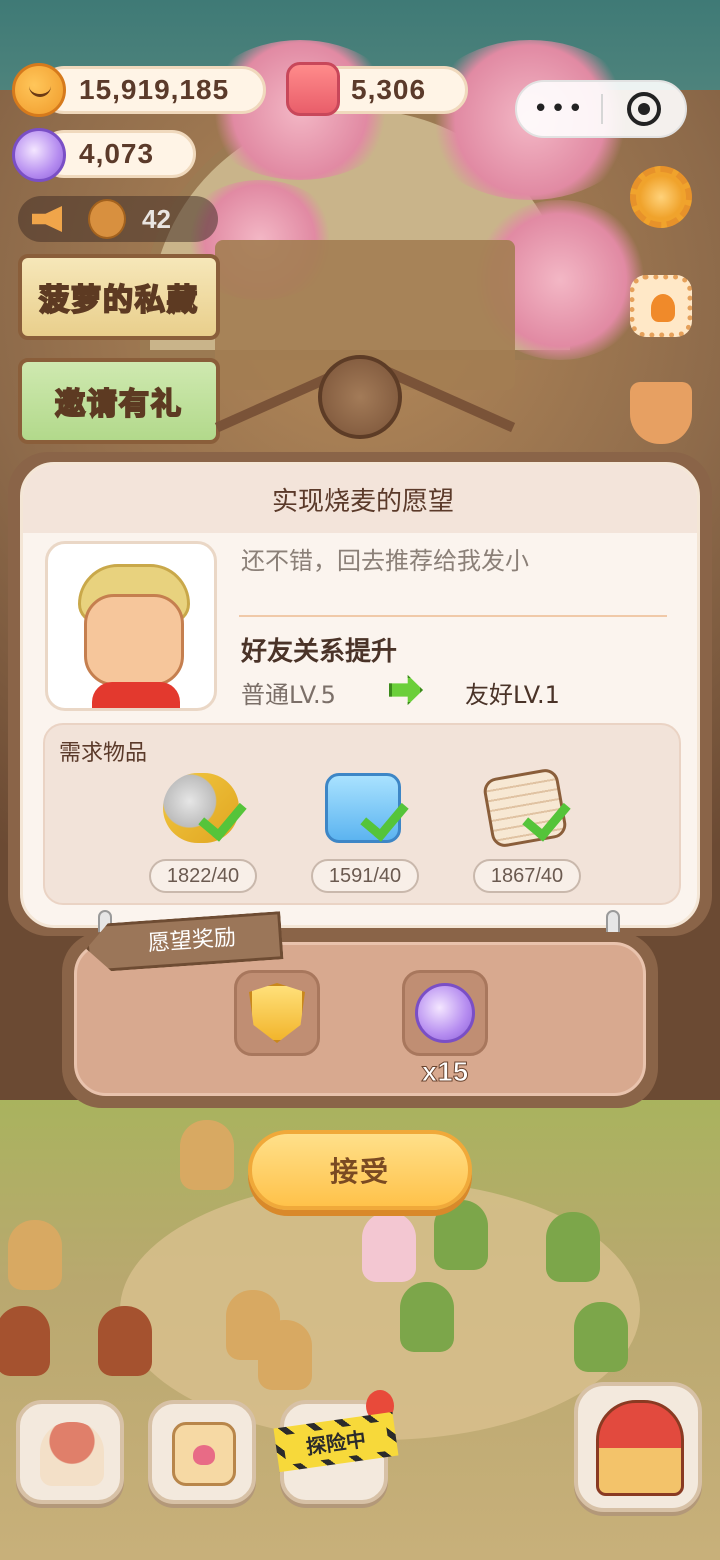 This screenshot has width=720, height=1560. Describe the element at coordinates (136, 695) in the screenshot. I see `portrait-shirt` at that location.